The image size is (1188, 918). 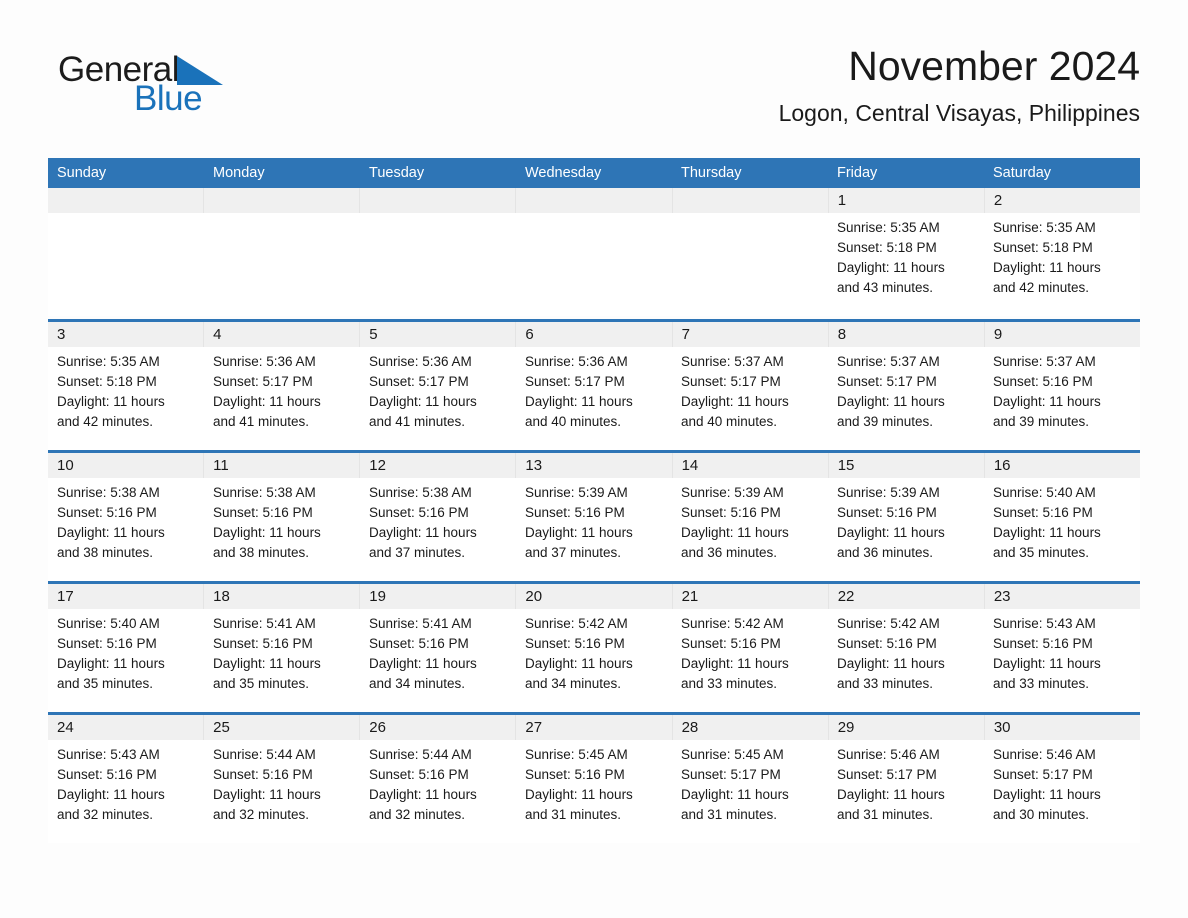 I want to click on day-number-band: 17 18 19 20 21 22 23, so click(x=594, y=596).